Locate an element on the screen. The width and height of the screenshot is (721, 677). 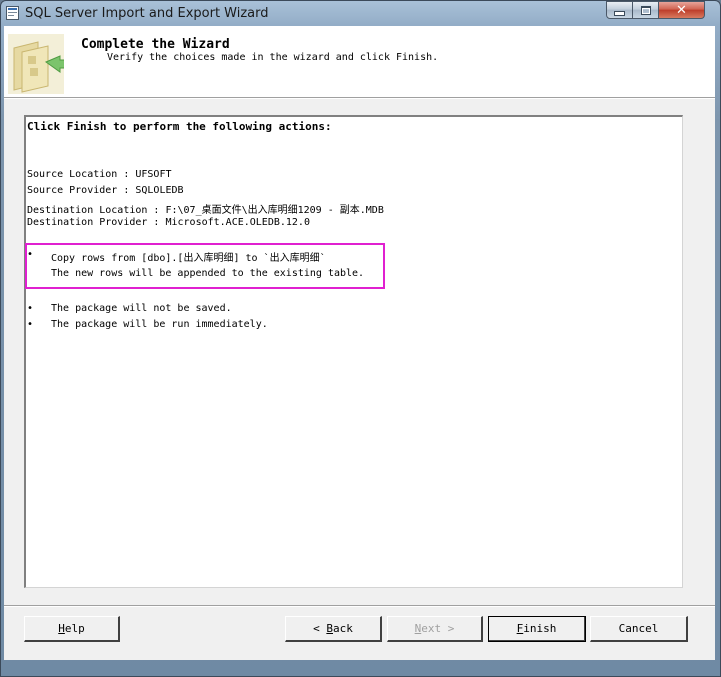
close-button: ✕ is located at coordinates (681, 10).